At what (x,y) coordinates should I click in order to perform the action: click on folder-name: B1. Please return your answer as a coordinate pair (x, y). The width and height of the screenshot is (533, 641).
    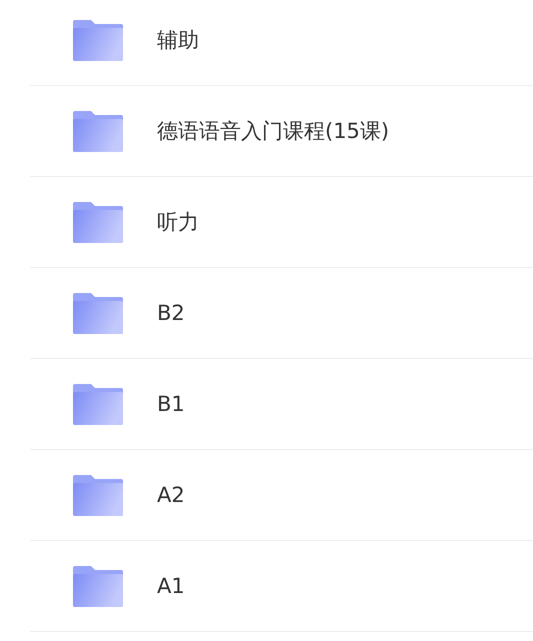
    Looking at the image, I should click on (171, 404).